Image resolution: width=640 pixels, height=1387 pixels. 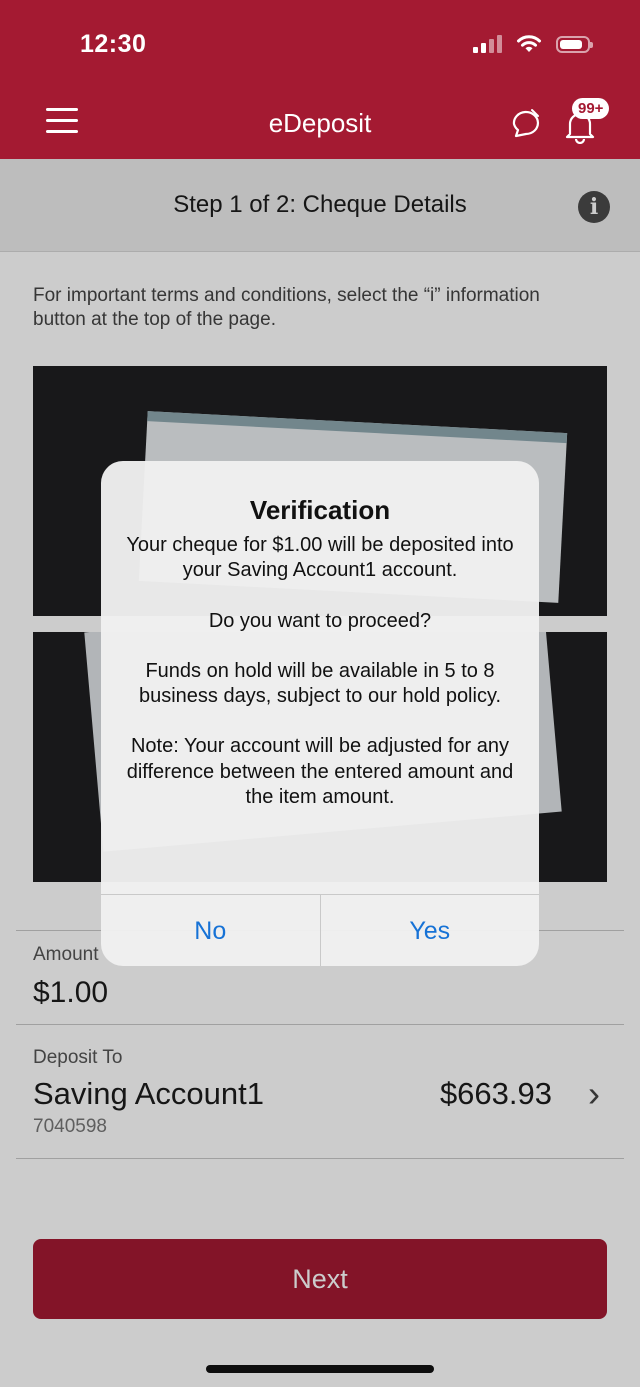 I want to click on battery-icon, so click(x=574, y=44).